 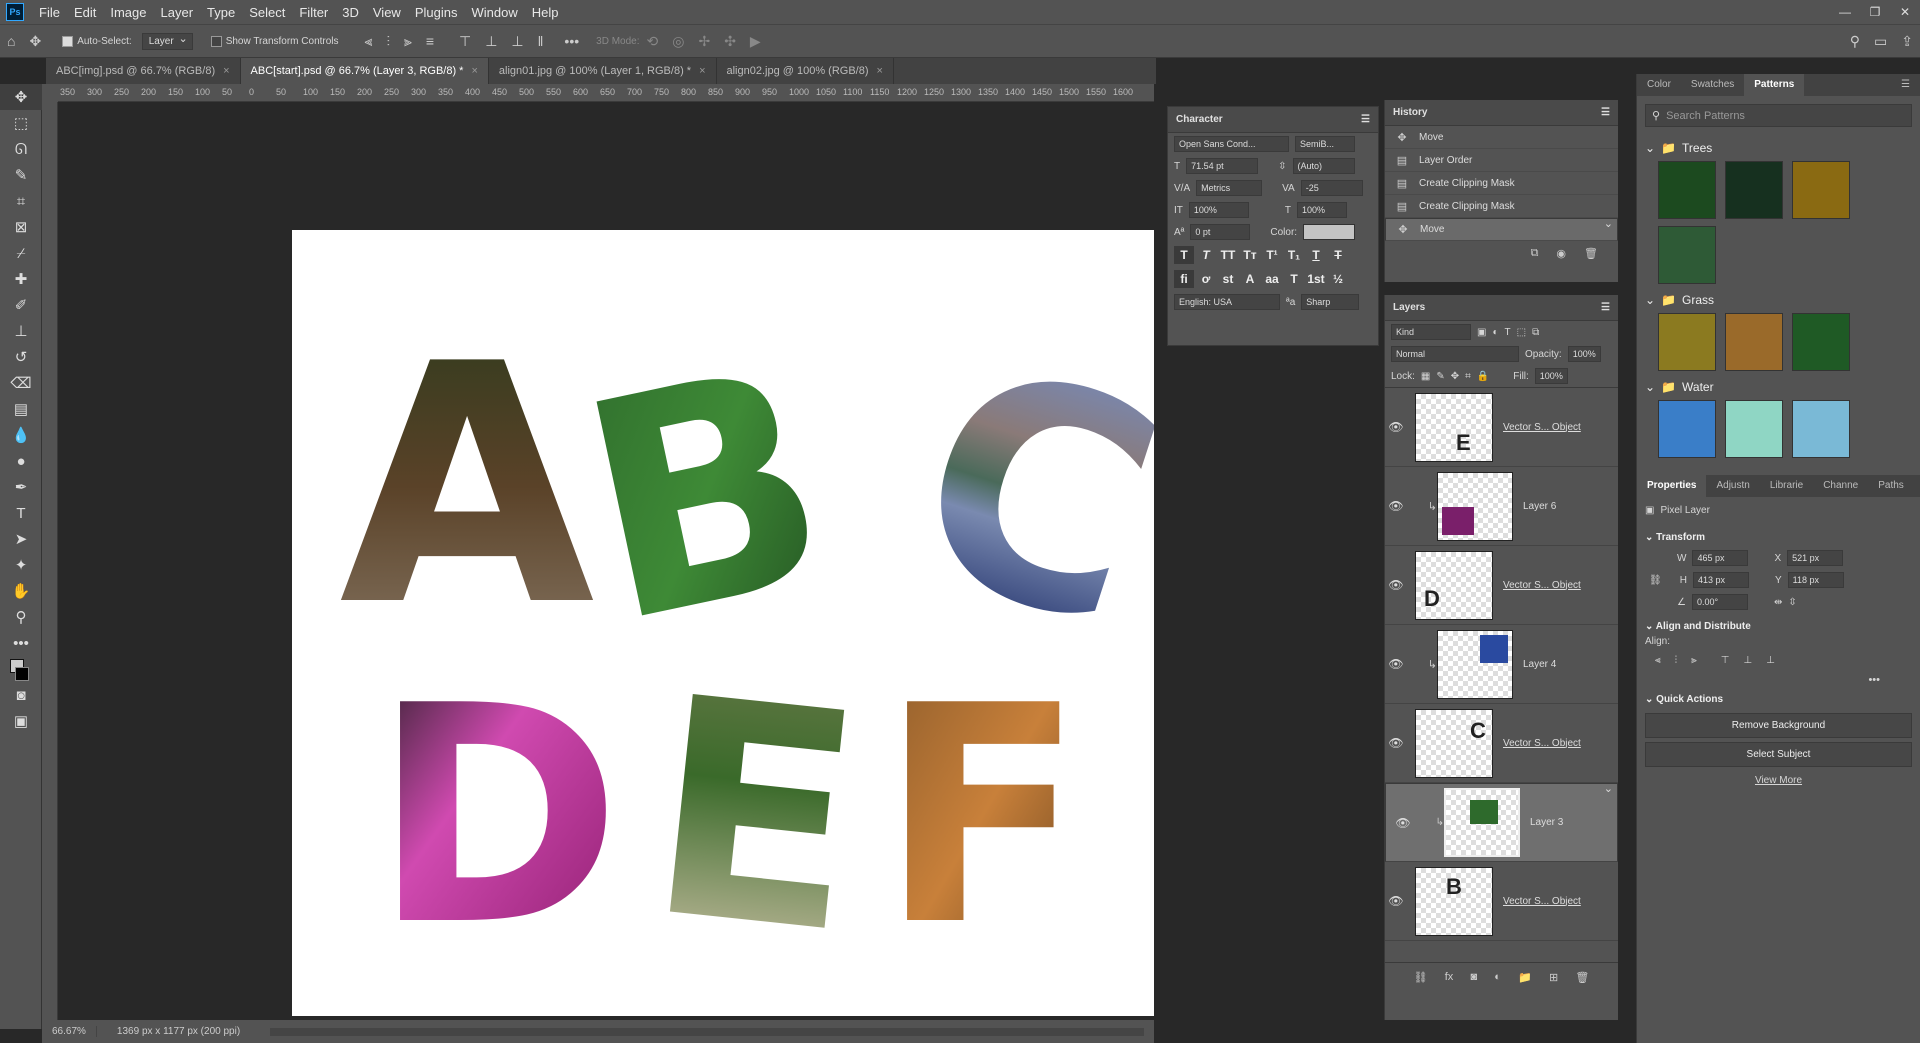 I want to click on stamp-tool-icon: ⊥, so click(x=21, y=331).